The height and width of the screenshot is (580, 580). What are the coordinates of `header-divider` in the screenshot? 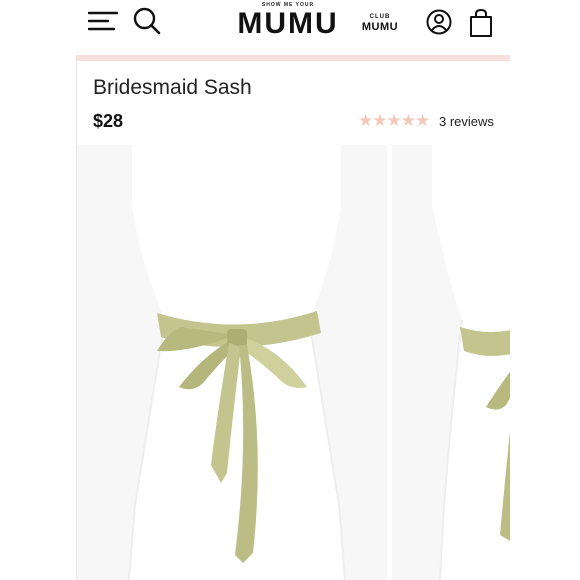 It's located at (293, 58).